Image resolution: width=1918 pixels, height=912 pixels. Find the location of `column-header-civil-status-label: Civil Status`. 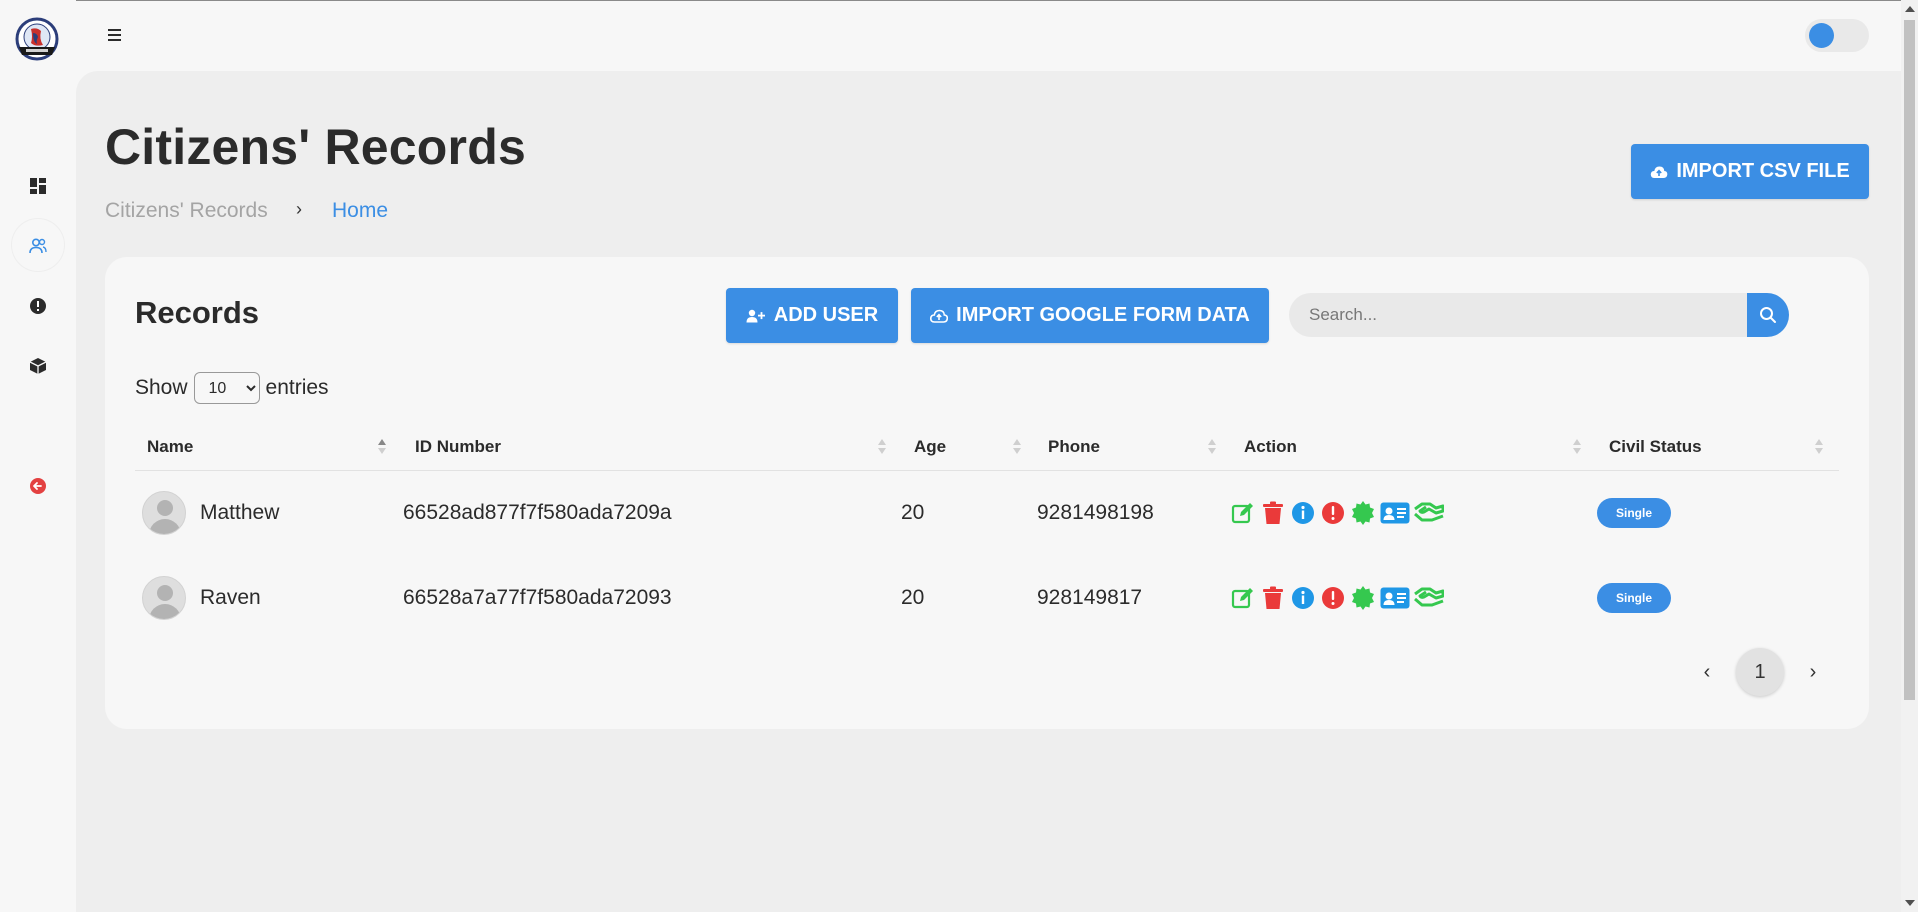

column-header-civil-status-label: Civil Status is located at coordinates (1655, 446).